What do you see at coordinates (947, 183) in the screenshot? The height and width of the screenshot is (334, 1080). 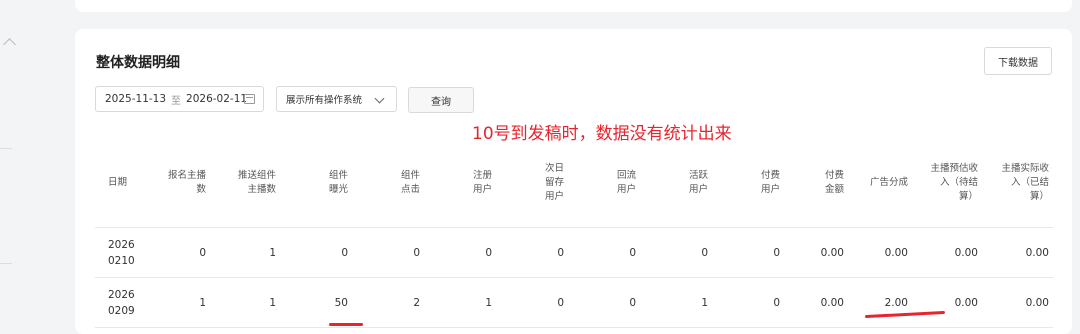 I see `column-header: 主播预估收 入（待结 算）` at bounding box center [947, 183].